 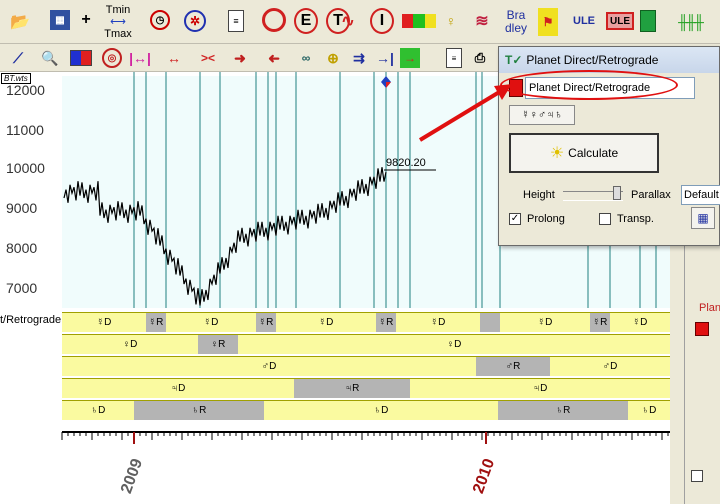 I want to click on annotation-arrow, so click(x=465, y=113).